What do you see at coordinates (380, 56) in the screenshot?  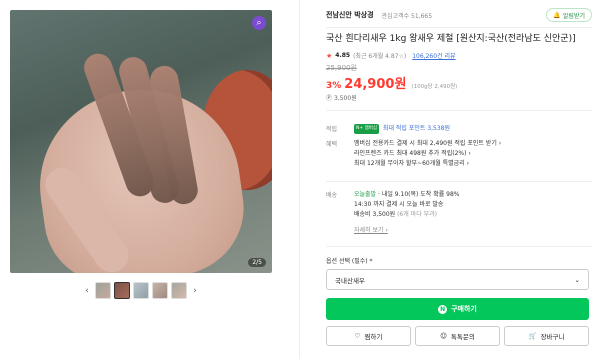 I see `rating-meta: (최근 6개월 4.87☆)` at bounding box center [380, 56].